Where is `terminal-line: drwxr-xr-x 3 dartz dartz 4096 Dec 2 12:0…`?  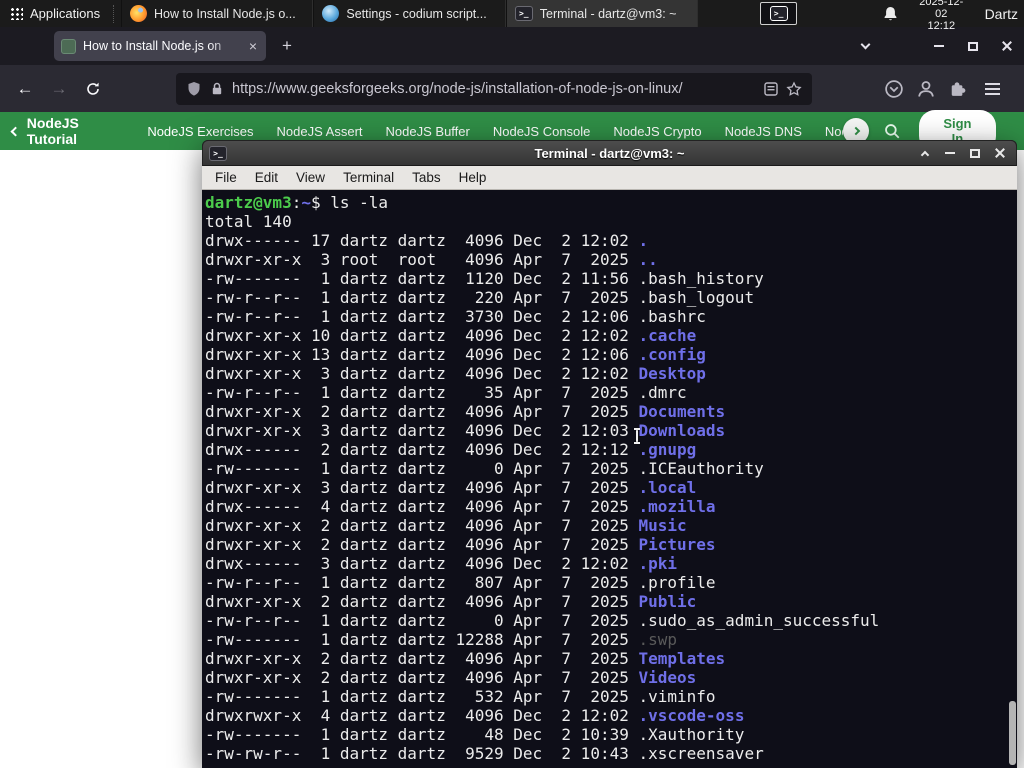 terminal-line: drwxr-xr-x 3 dartz dartz 4096 Dec 2 12:0… is located at coordinates (455, 373).